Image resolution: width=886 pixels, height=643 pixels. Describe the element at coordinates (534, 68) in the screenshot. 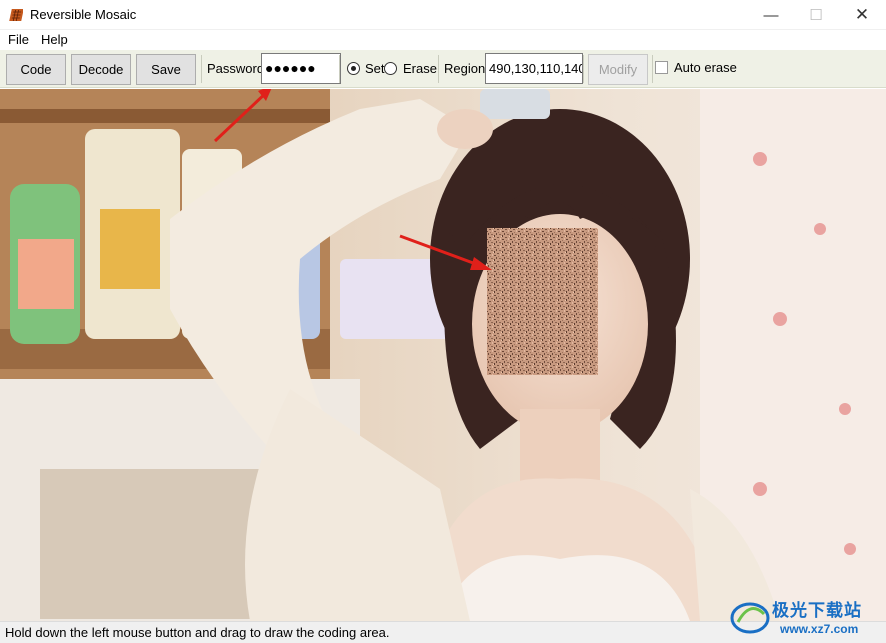

I see `region-field: 490,130,110,140` at that location.